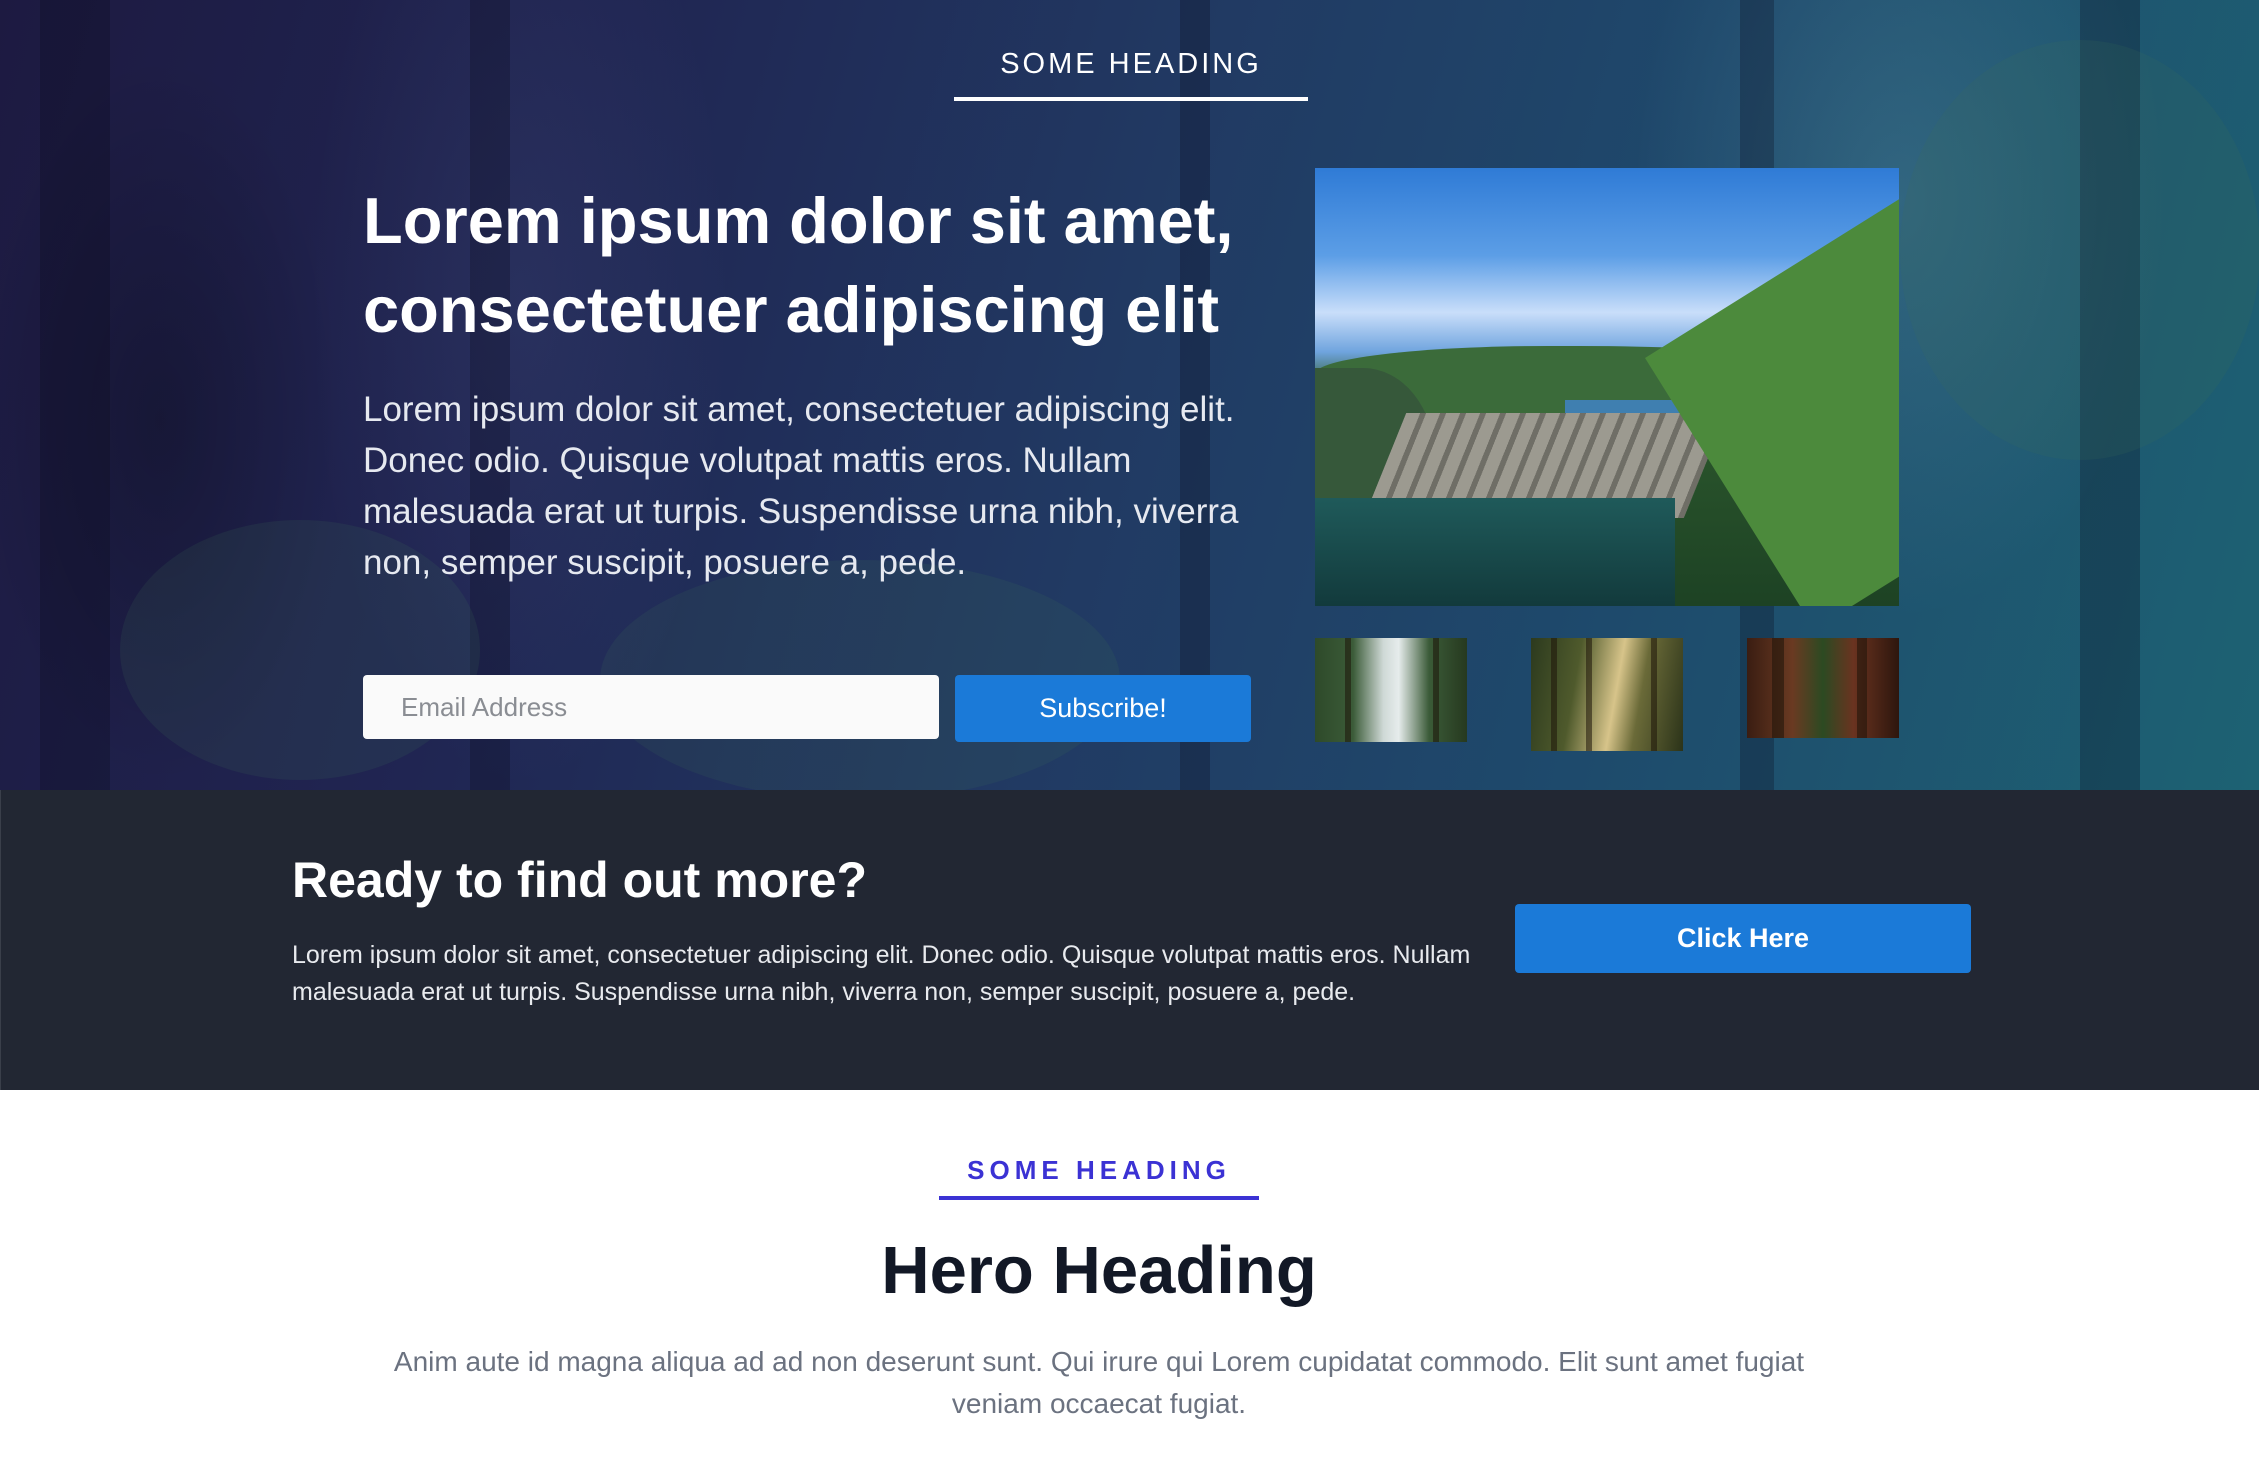 The height and width of the screenshot is (1466, 2259). I want to click on red-forest-path-thumbnail, so click(1823, 688).